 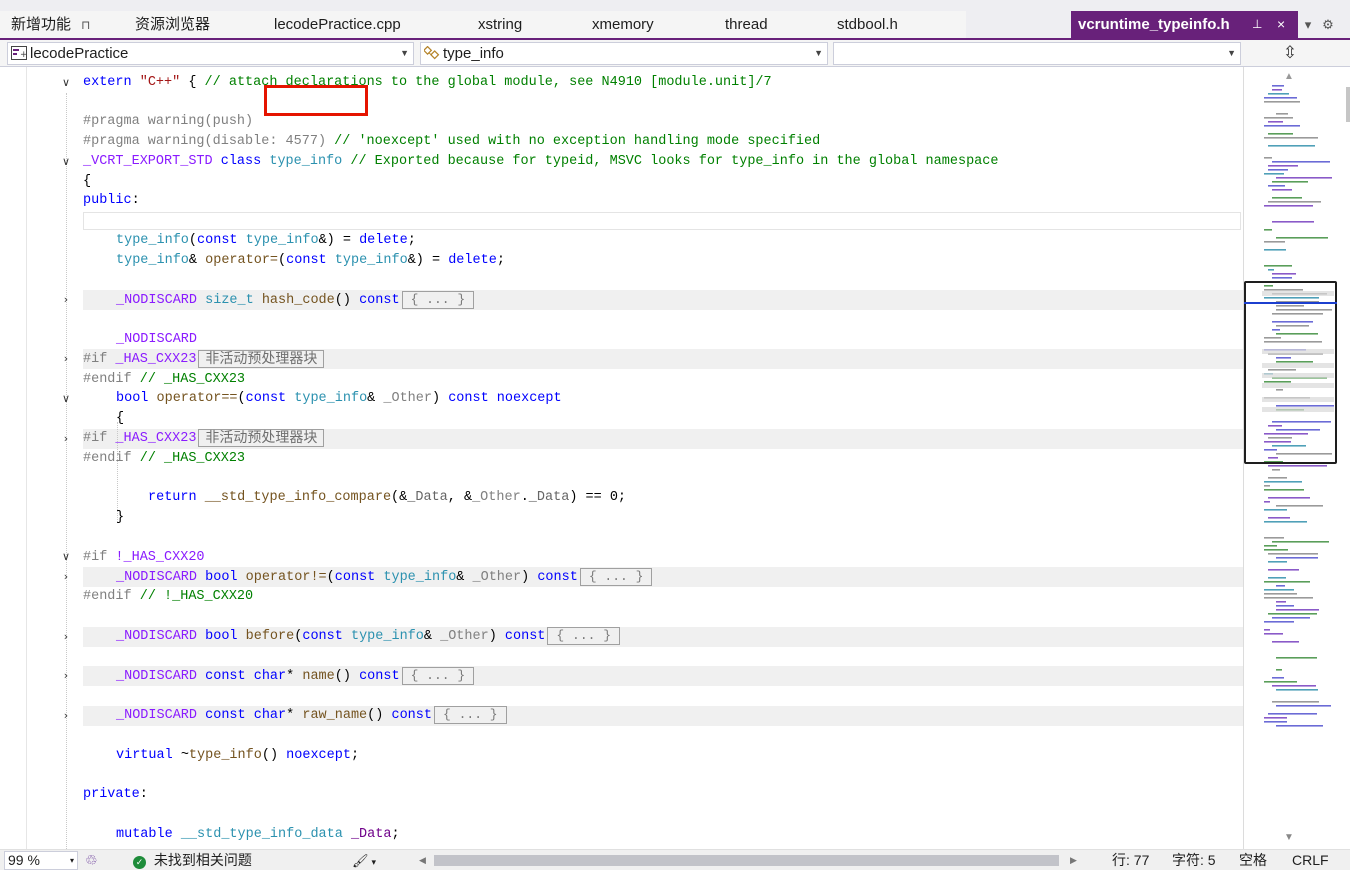 What do you see at coordinates (1257, 24) in the screenshot?
I see `pin-icon: ⊥` at bounding box center [1257, 24].